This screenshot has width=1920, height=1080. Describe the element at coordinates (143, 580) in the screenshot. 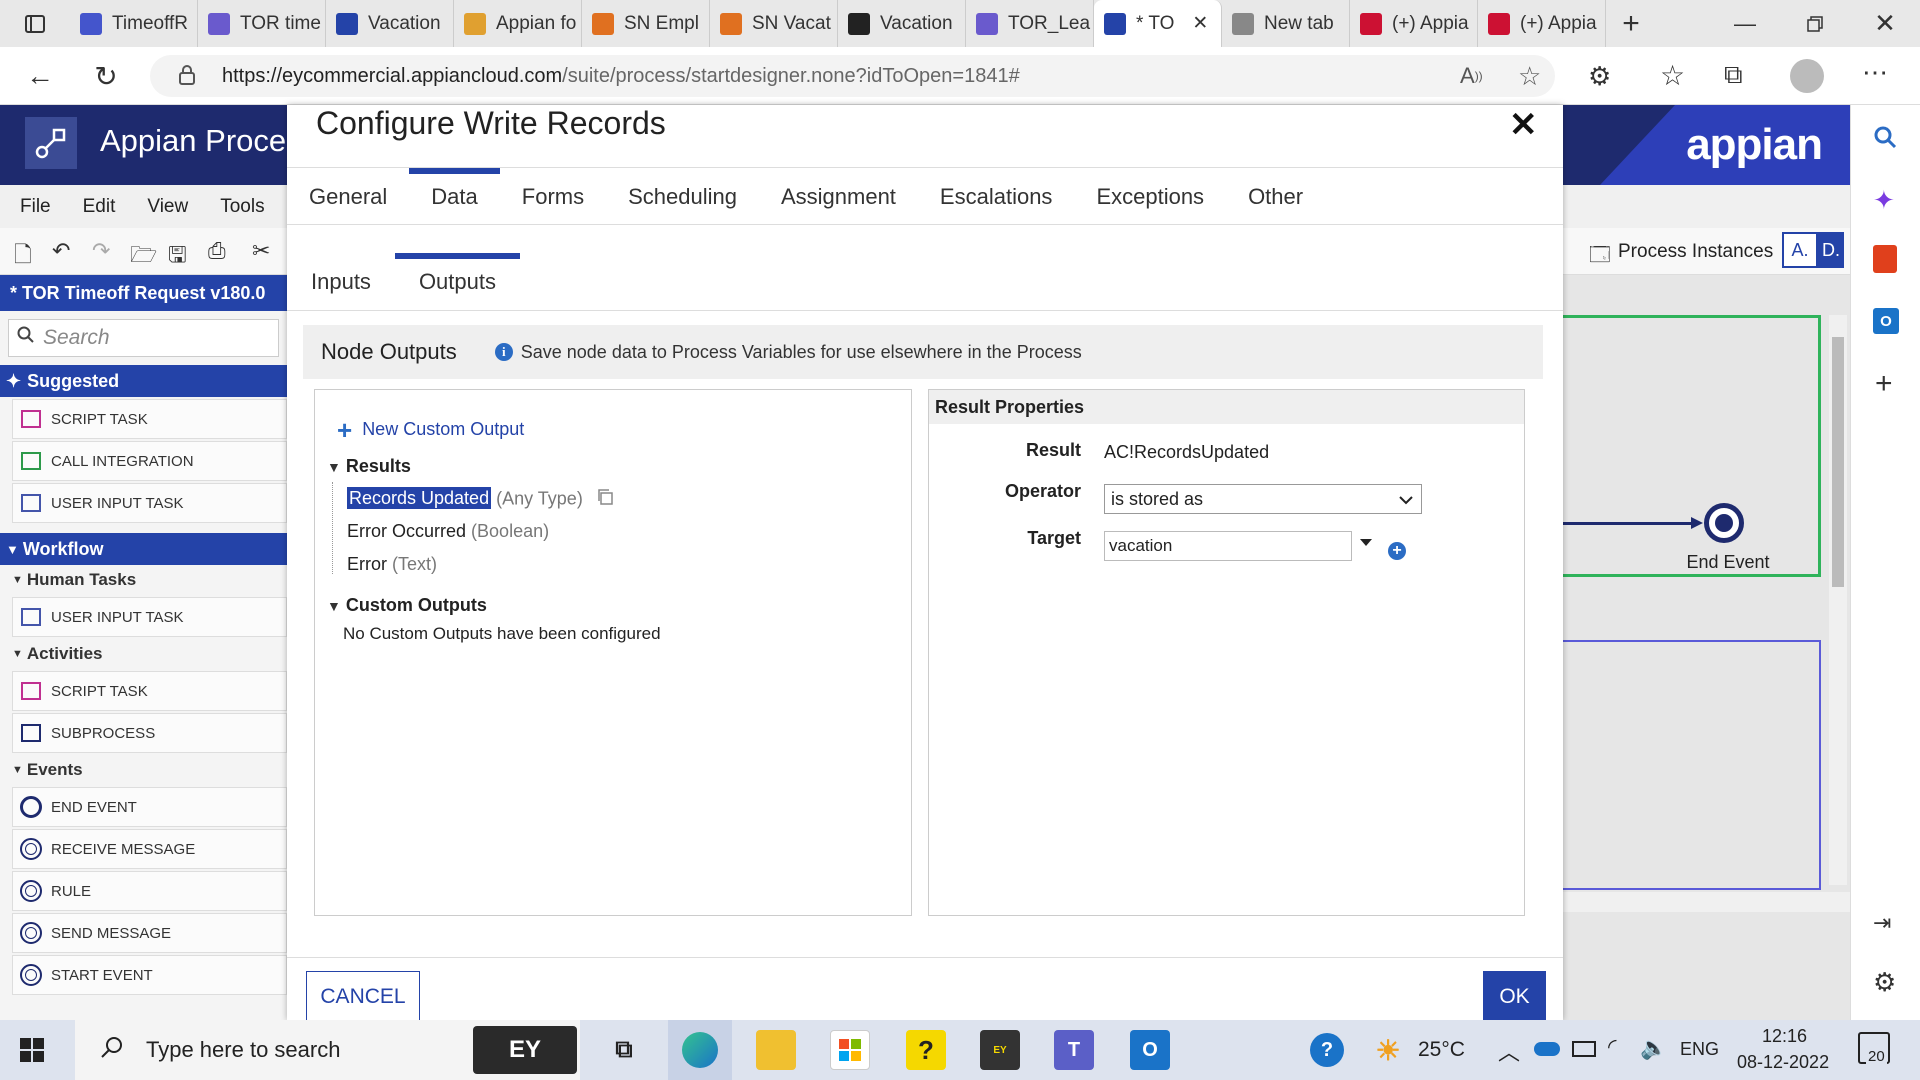

I see `human-tasks-header: ▼ Human Tasks` at that location.